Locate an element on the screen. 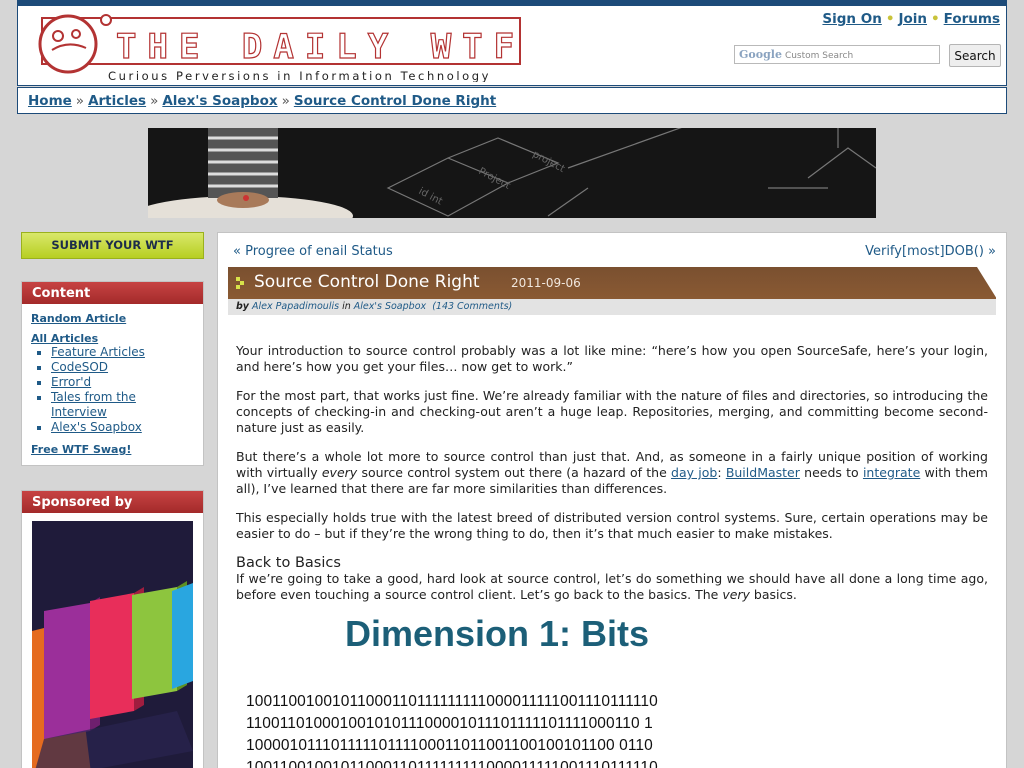 This screenshot has height=768, width=1024. list-item: Tales from the Interview is located at coordinates (122, 405).